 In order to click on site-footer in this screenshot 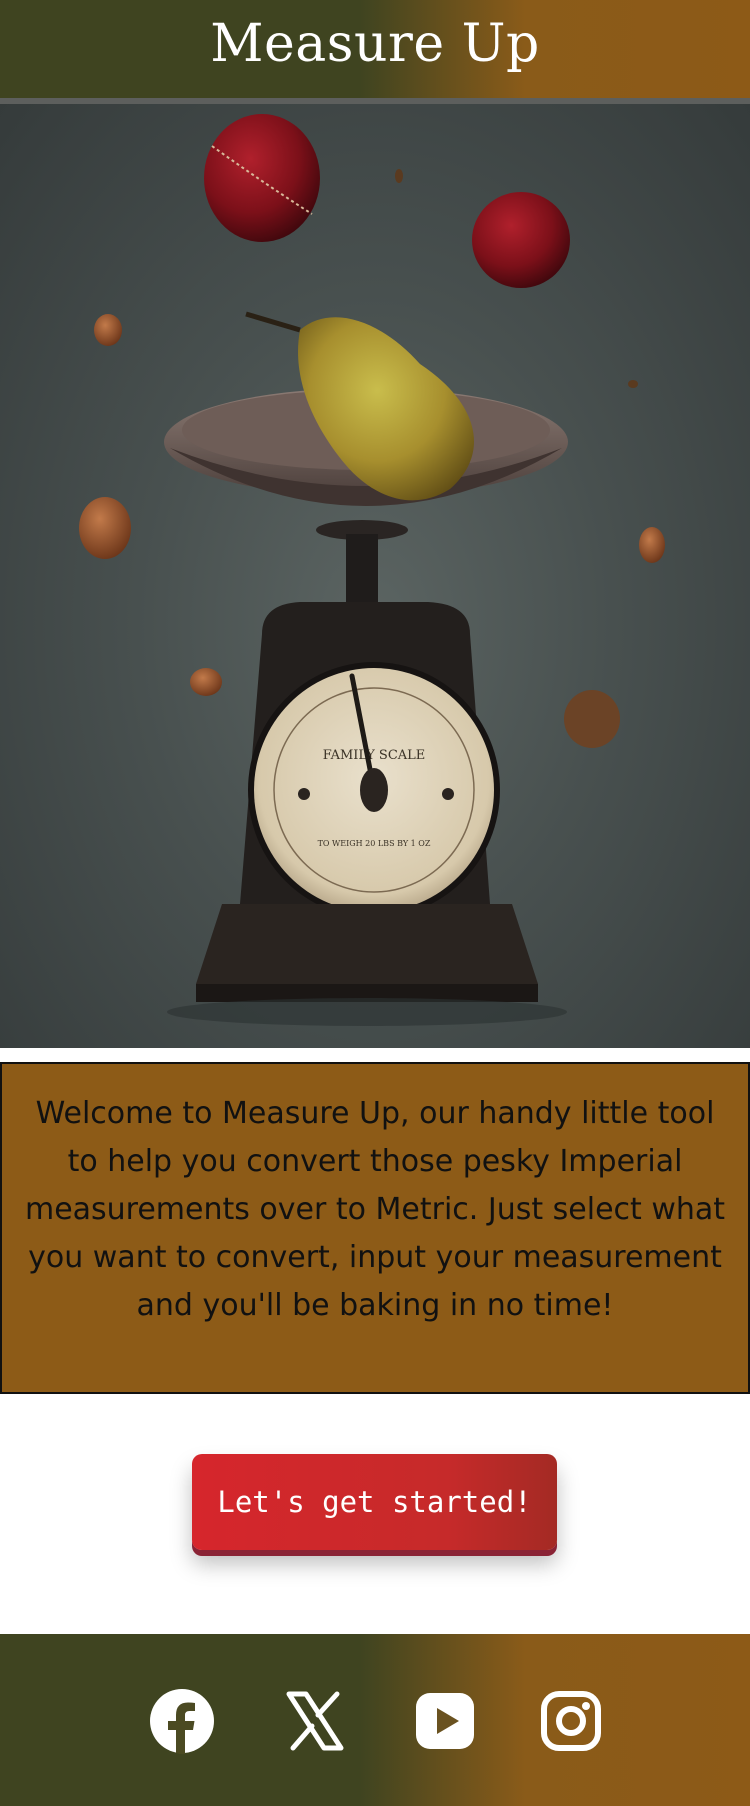, I will do `click(375, 1720)`.